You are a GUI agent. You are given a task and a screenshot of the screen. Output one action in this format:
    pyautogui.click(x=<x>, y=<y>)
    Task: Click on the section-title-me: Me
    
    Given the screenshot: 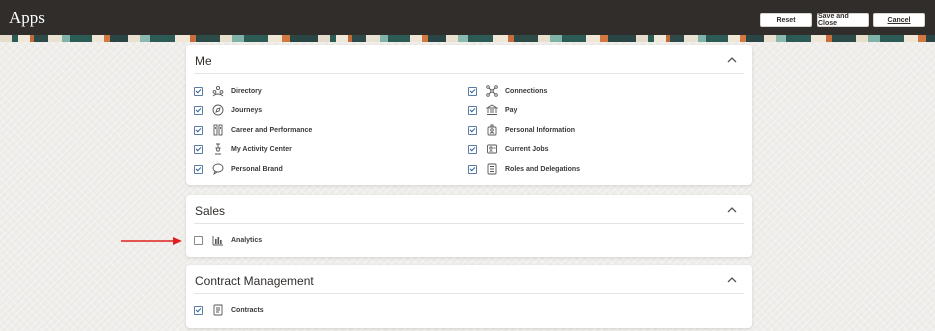 What is the action you would take?
    pyautogui.click(x=203, y=61)
    